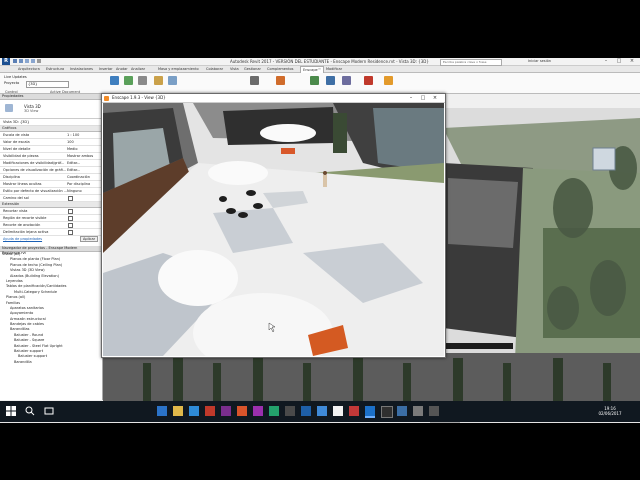 This screenshot has height=480, width=640. I want to click on task-view-icon, so click(49, 411).